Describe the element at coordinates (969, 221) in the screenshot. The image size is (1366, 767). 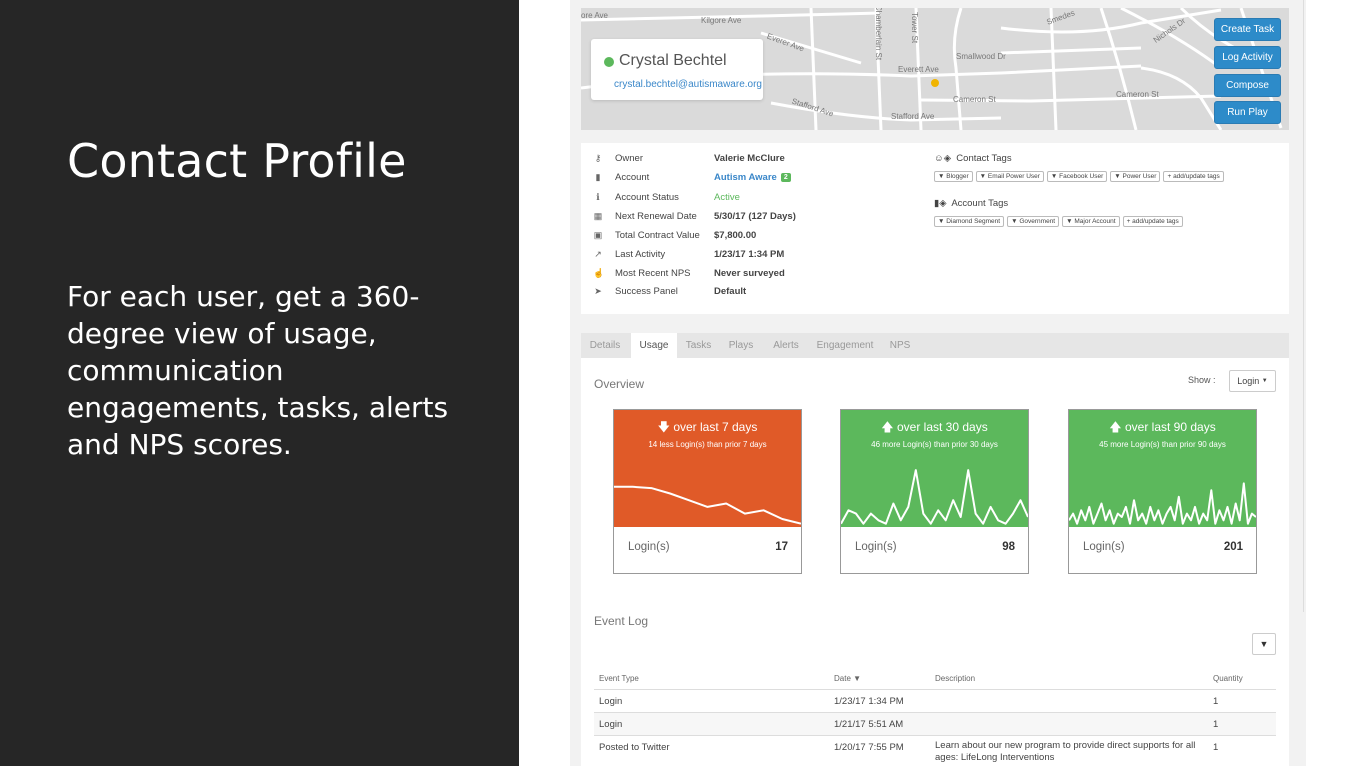
I see `tag-diamond-segment: ▼ Diamond Segment` at that location.